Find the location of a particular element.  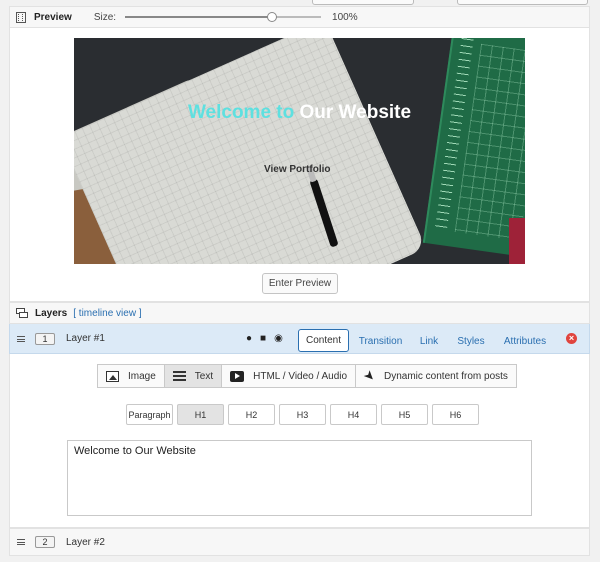

lock-icon: ■ is located at coordinates (263, 339).